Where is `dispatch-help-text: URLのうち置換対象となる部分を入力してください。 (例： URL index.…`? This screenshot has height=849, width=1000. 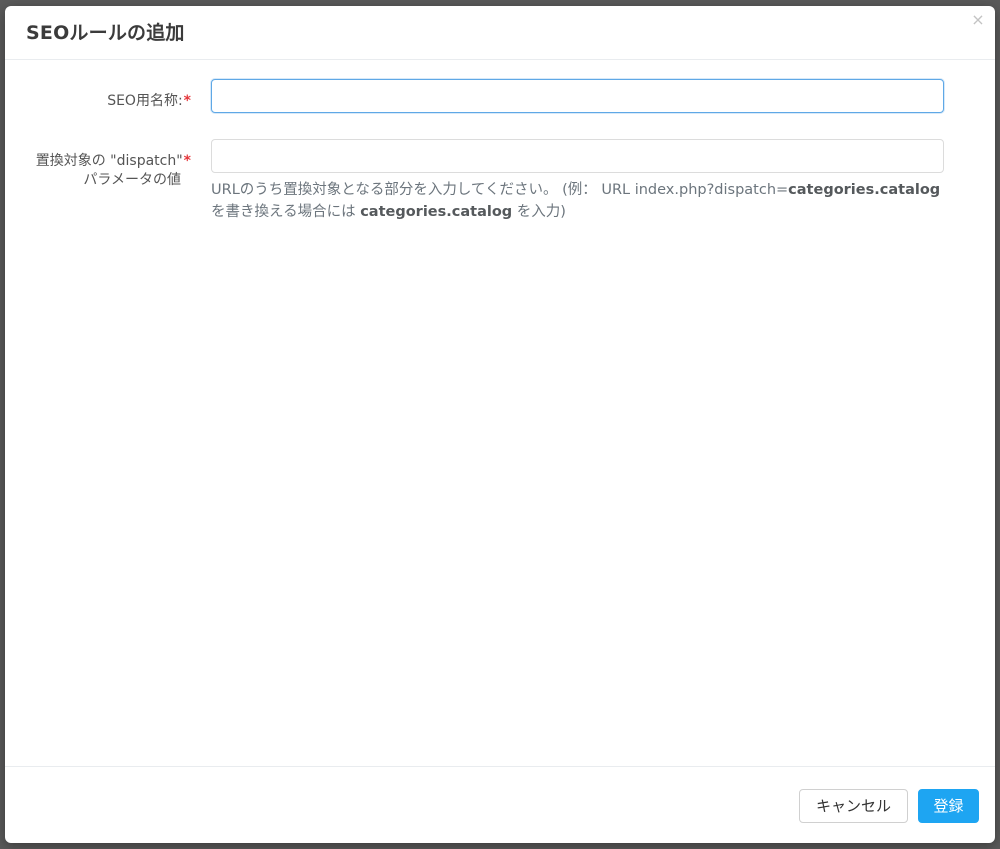
dispatch-help-text: URLのうち置換対象となる部分を入力してください。 (例： URL index.… is located at coordinates (596, 201).